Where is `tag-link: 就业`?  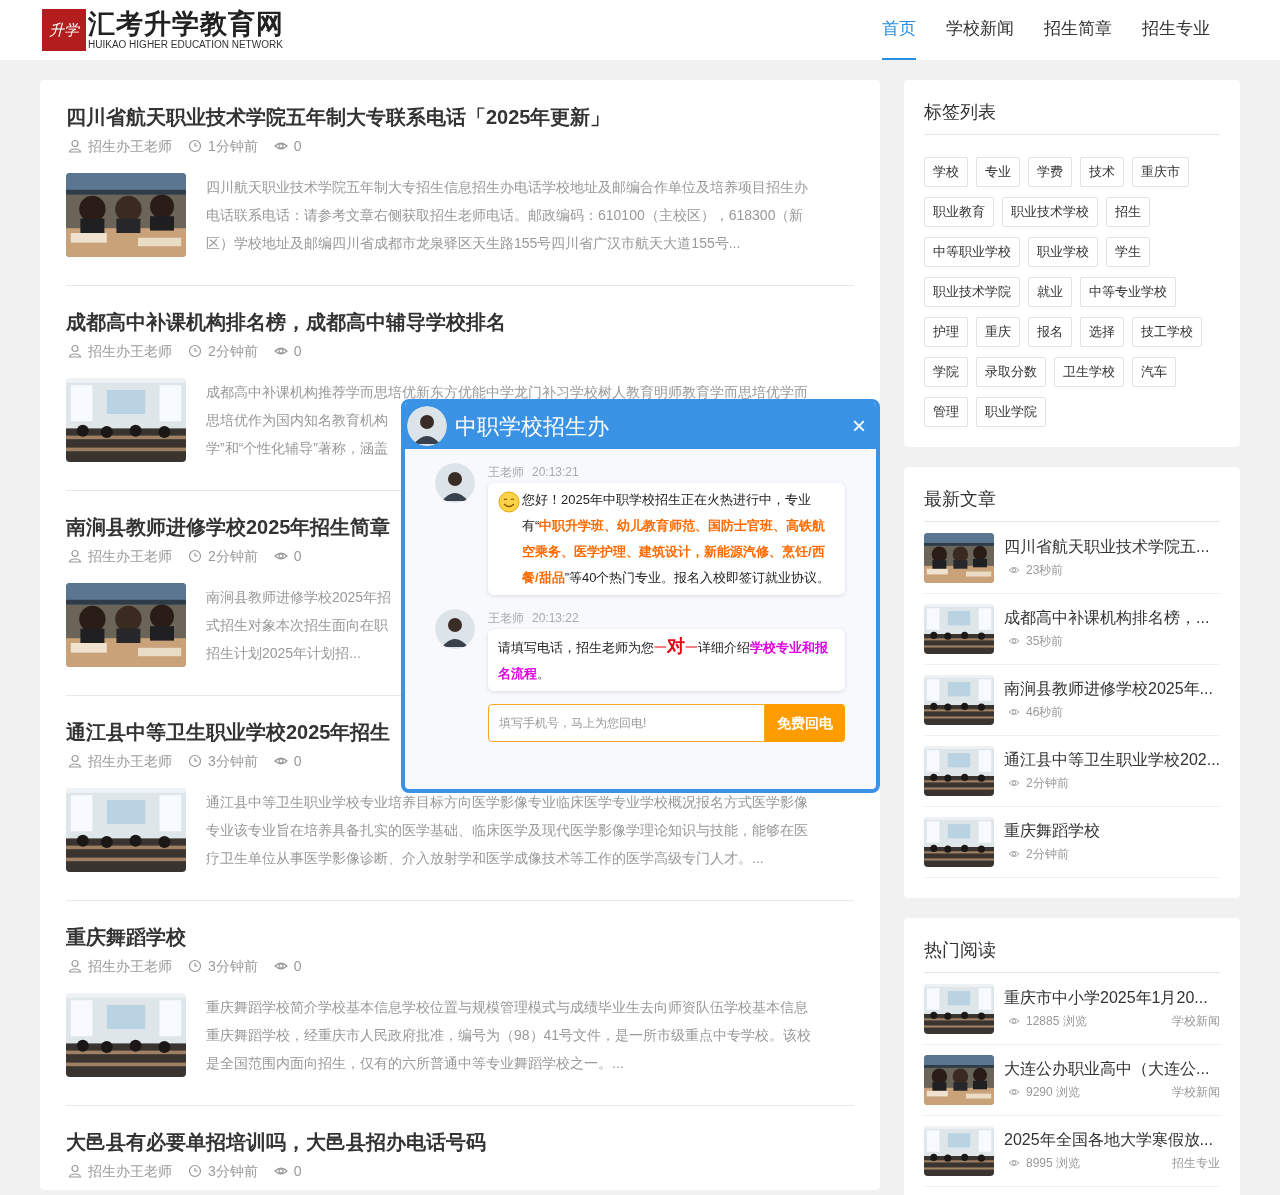
tag-link: 就业 is located at coordinates (1050, 292).